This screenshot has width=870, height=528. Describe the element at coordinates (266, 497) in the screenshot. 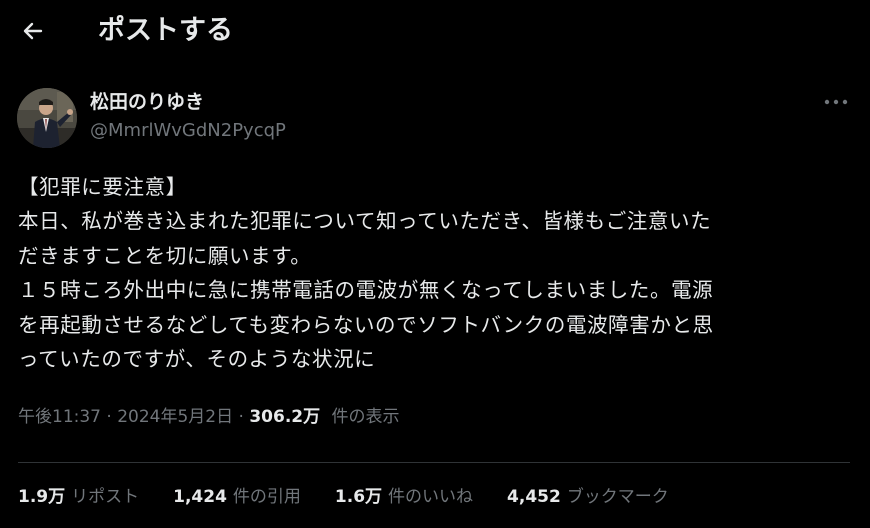

I see `quotes-label: 件の引用` at that location.